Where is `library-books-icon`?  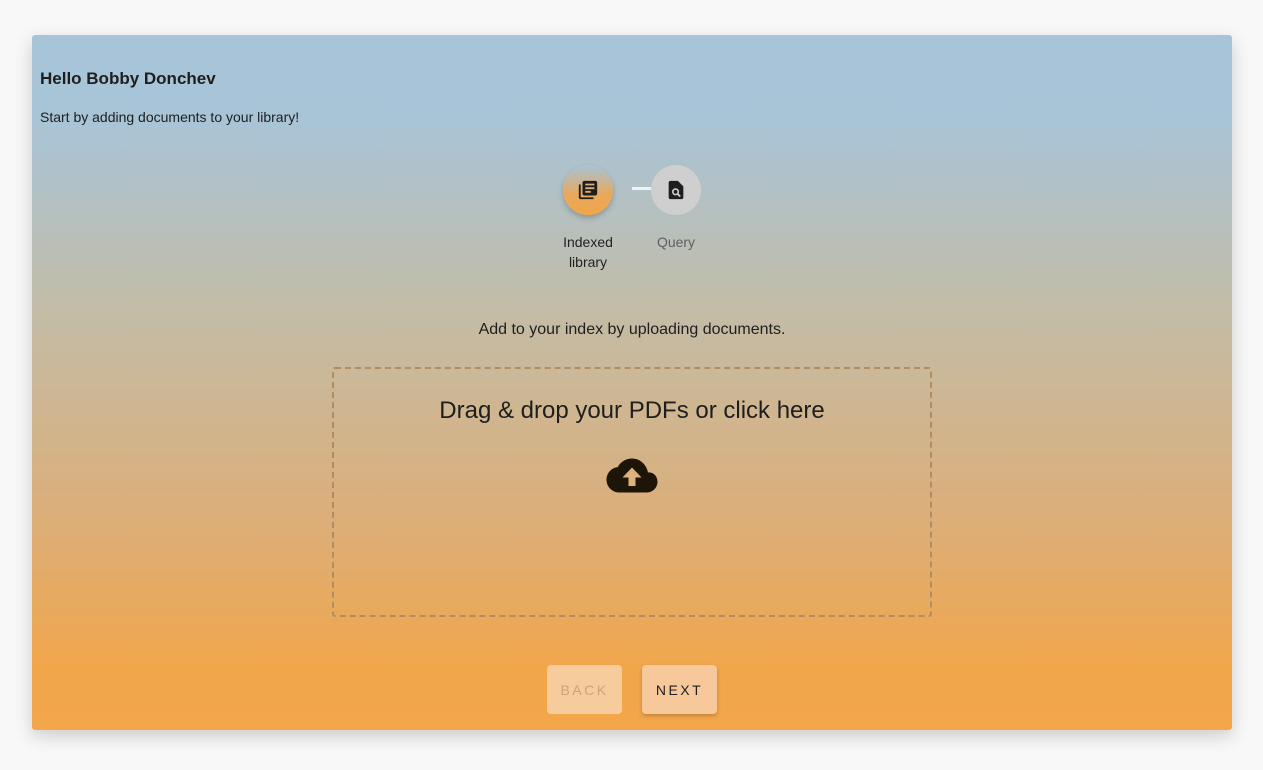 library-books-icon is located at coordinates (588, 190).